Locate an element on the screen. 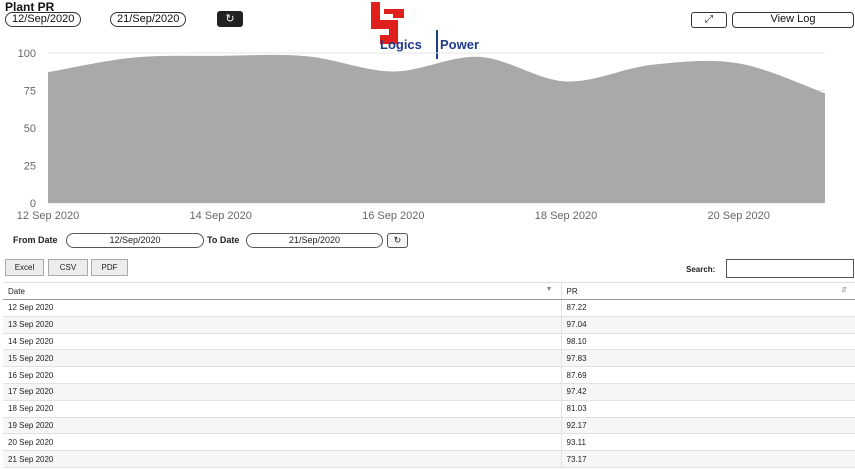  table-header-row: Date ▼ PR ⇵ is located at coordinates (429, 291).